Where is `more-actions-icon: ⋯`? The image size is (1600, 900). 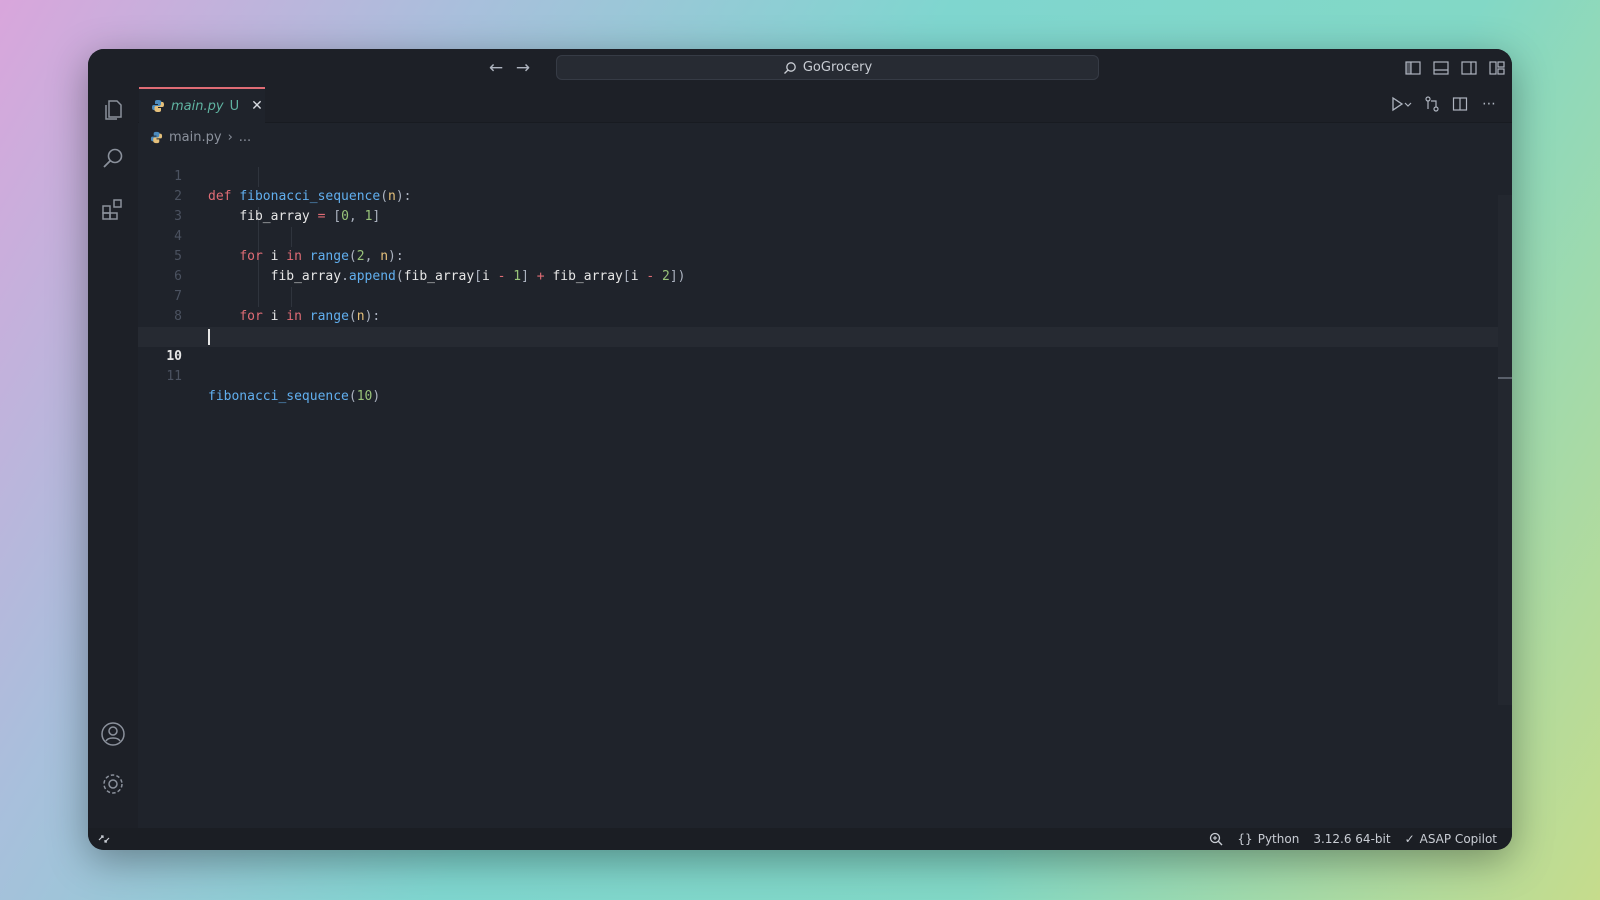 more-actions-icon: ⋯ is located at coordinates (1489, 104).